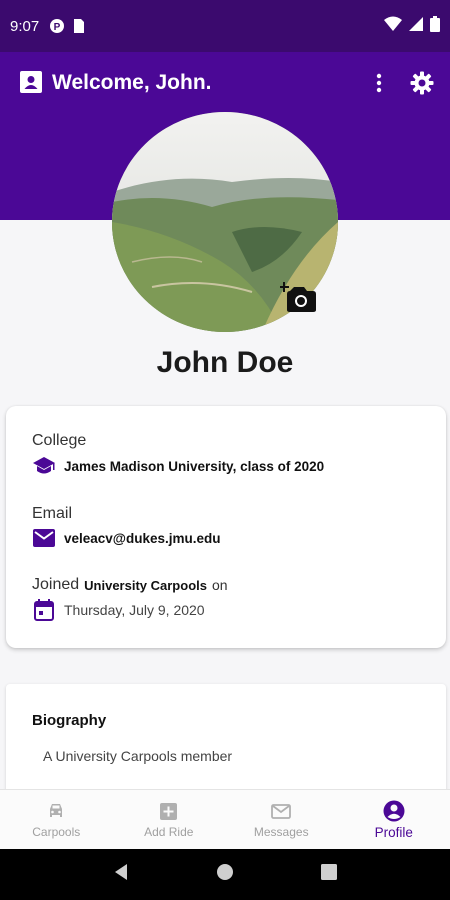 Image resolution: width=450 pixels, height=900 pixels. I want to click on sim-icon, so click(79, 26).